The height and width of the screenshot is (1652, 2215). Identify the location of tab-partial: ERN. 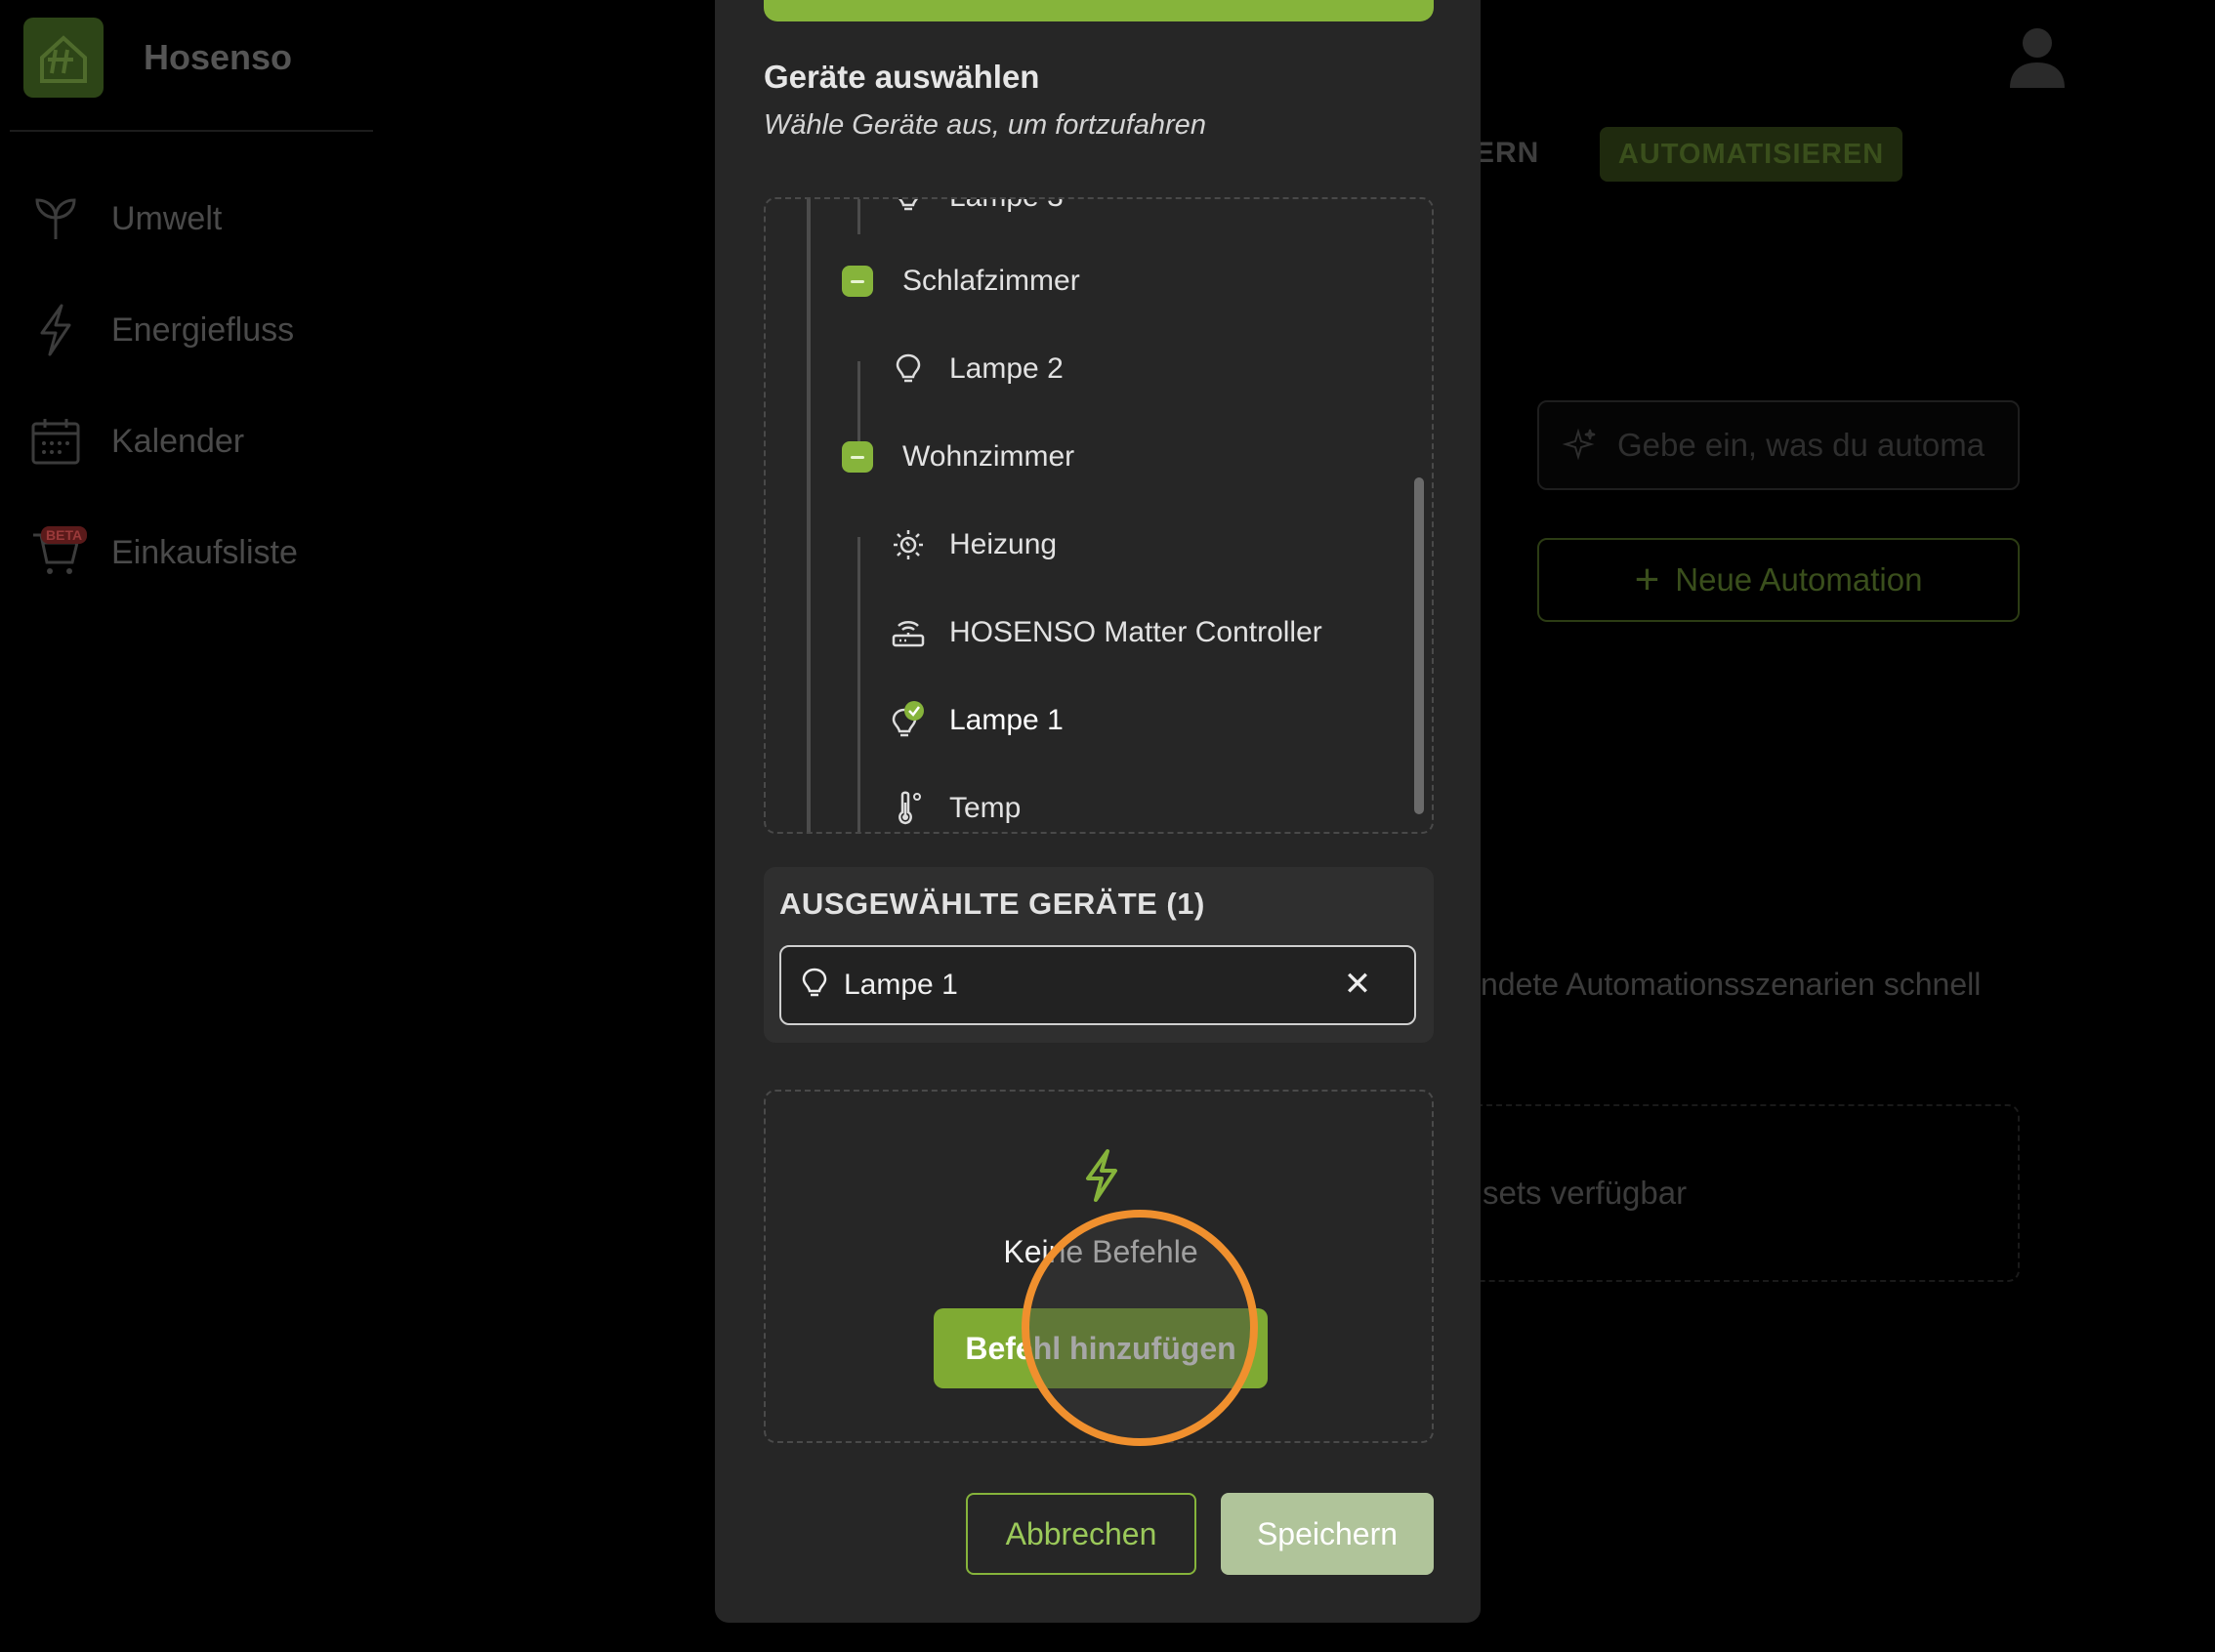
(1507, 153).